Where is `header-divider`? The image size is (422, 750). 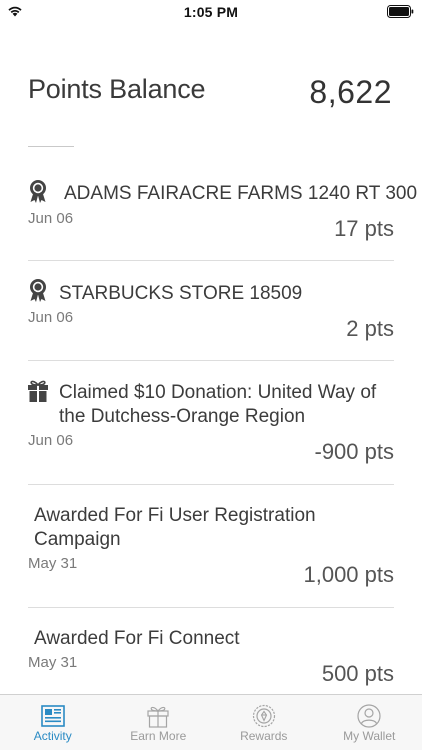
header-divider is located at coordinates (51, 146).